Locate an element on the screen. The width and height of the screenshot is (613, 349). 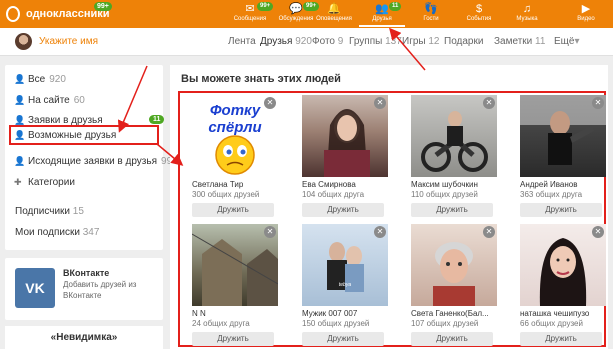
invisible-title: «Невидимка» is located at coordinates (84, 337).